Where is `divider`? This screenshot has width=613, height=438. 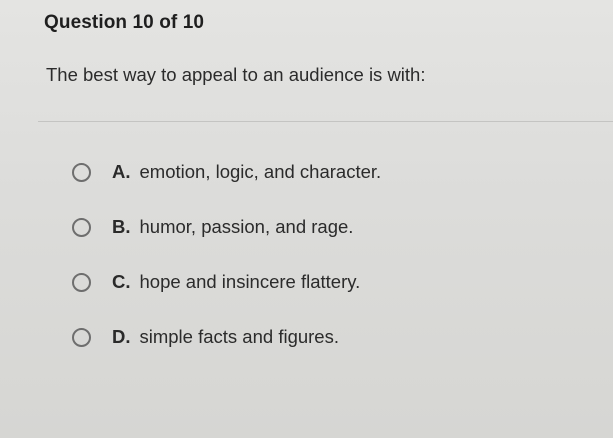 divider is located at coordinates (325, 121).